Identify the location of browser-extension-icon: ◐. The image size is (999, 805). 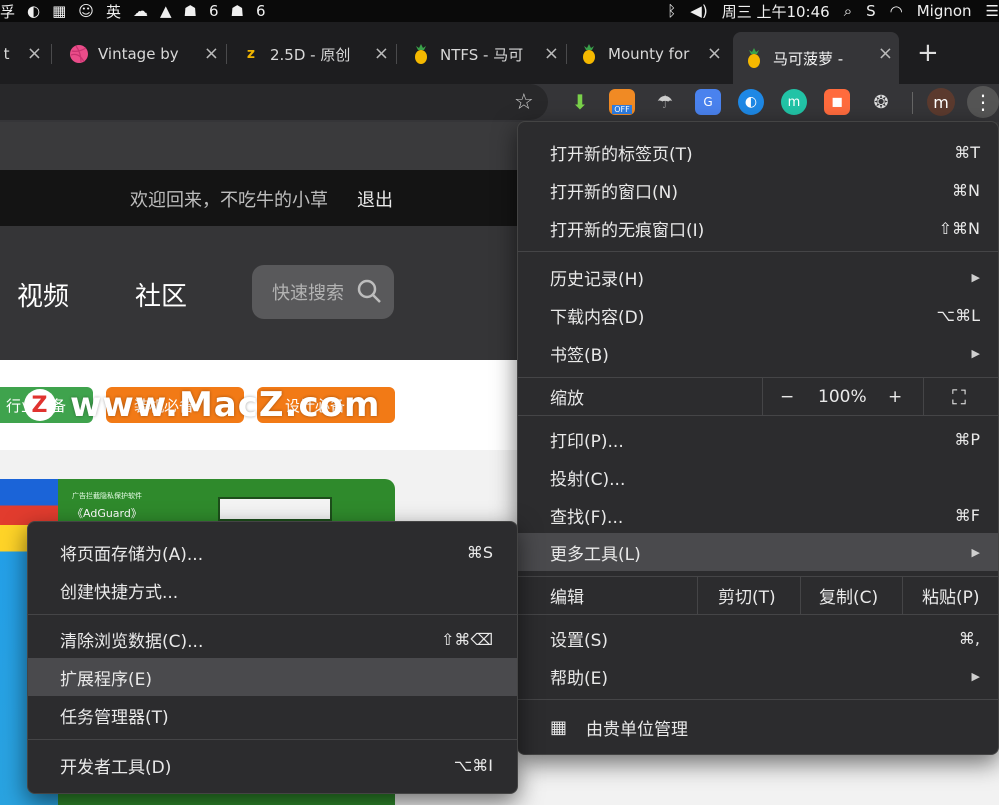
(751, 102).